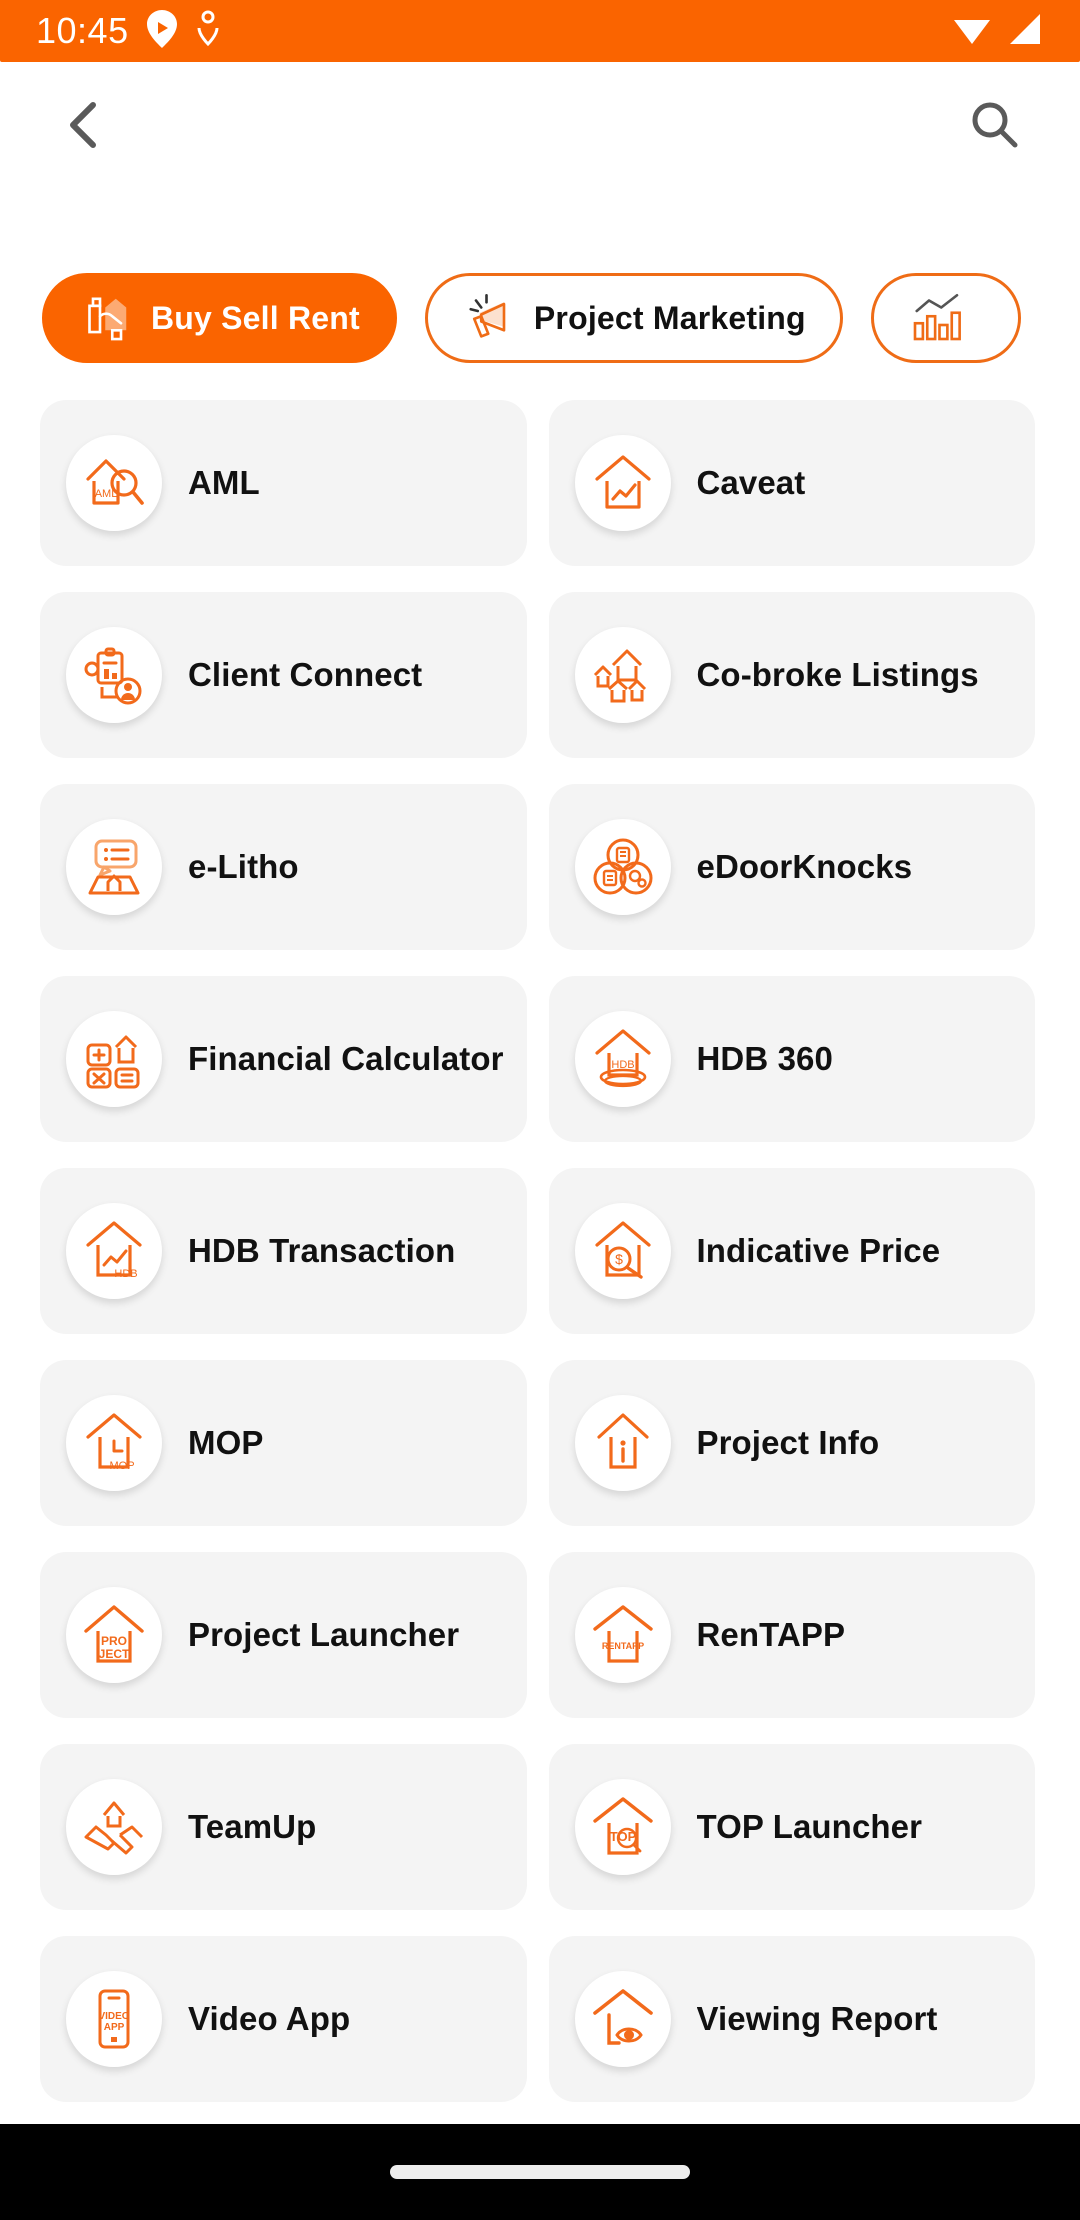 The image size is (1080, 2220). I want to click on status-bar-right, so click(1016, 31).